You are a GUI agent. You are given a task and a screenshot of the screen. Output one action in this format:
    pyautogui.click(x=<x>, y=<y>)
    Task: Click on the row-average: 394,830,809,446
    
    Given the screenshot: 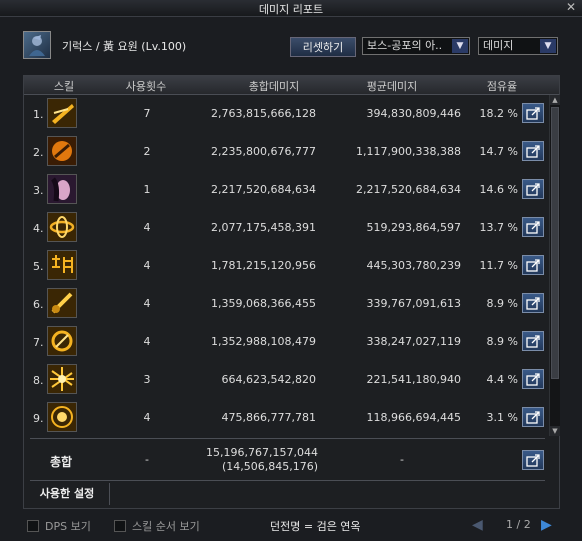 What is the action you would take?
    pyautogui.click(x=413, y=113)
    